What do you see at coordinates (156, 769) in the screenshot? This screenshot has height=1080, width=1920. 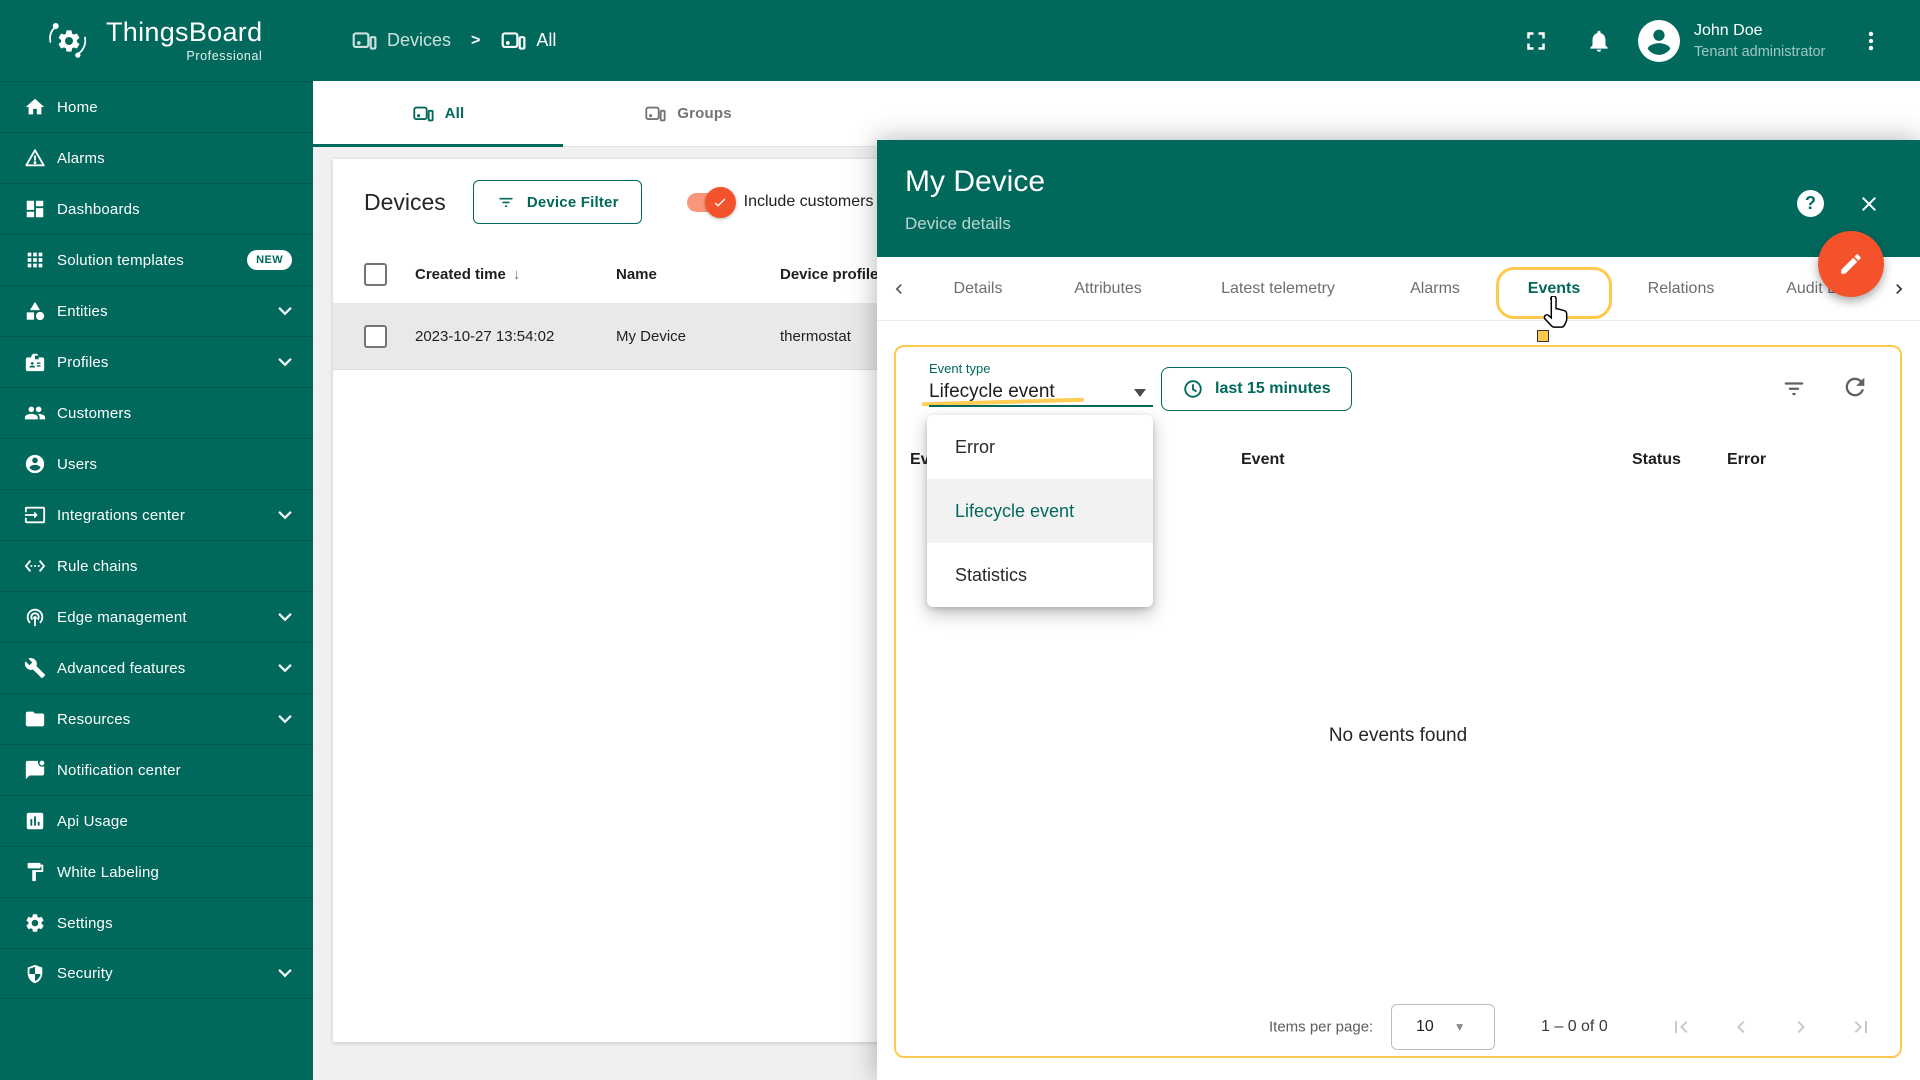 I see `sidebar-item-notification-center: Notification center` at bounding box center [156, 769].